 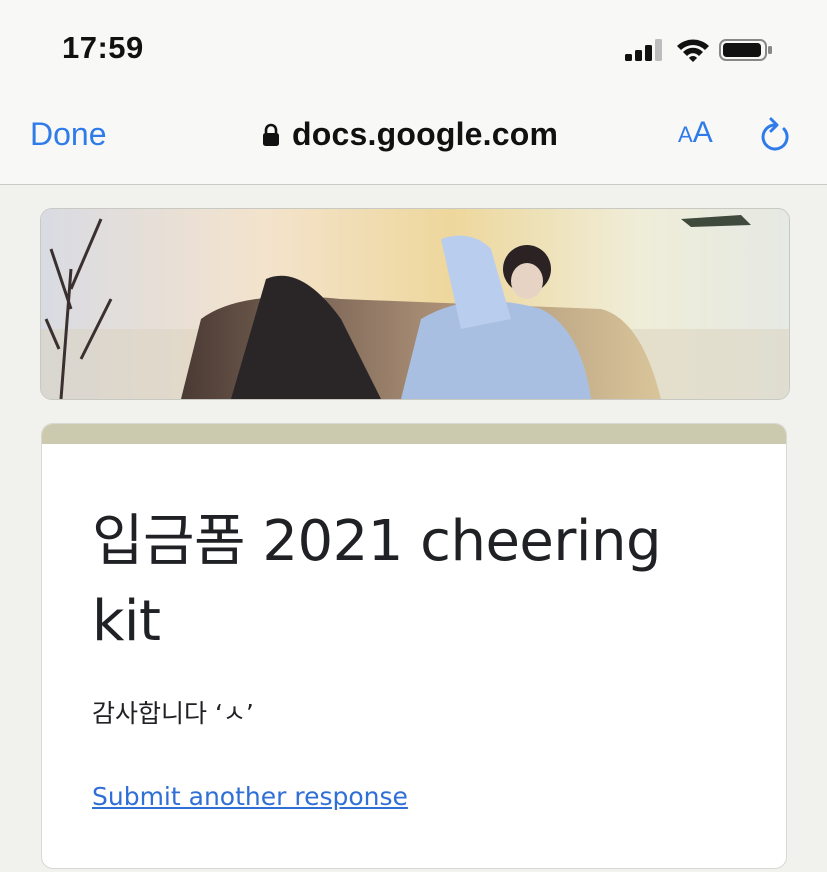 What do you see at coordinates (685, 134) in the screenshot?
I see `text-size-small-glyph: A` at bounding box center [685, 134].